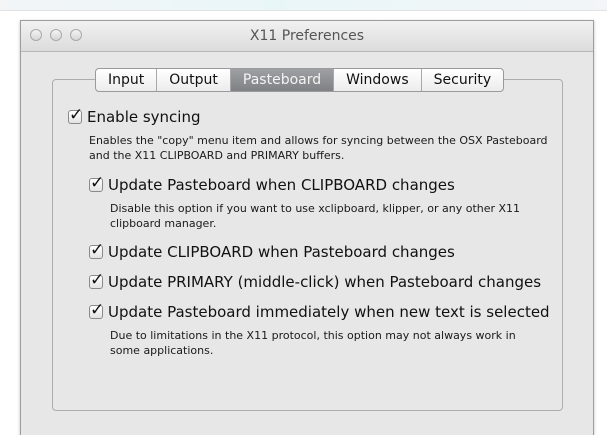 The height and width of the screenshot is (435, 607). I want to click on page-header-strip, so click(303, 5).